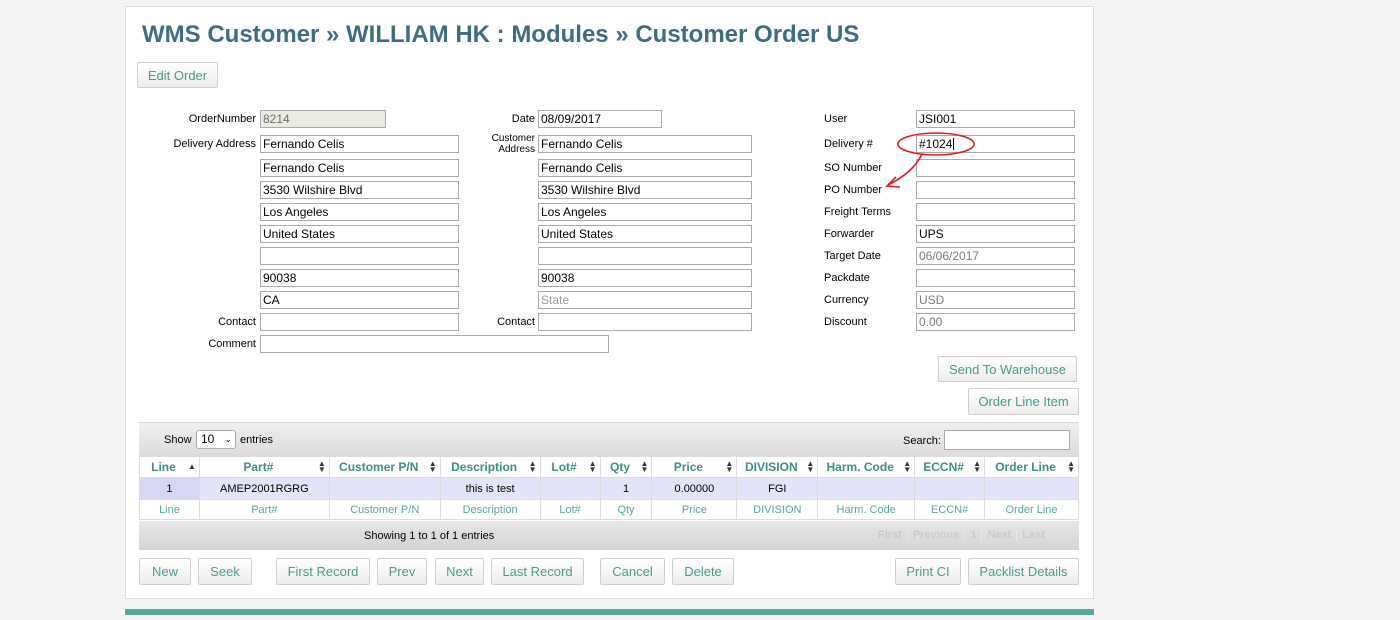 This screenshot has width=1400, height=620. What do you see at coordinates (777, 467) in the screenshot?
I see `col-division: DIVISION ▲ ▼` at bounding box center [777, 467].